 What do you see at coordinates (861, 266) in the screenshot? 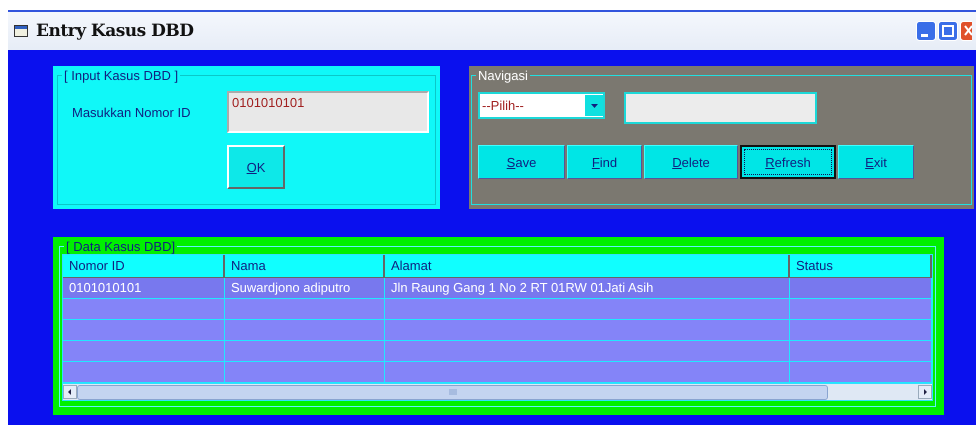
I see `column-header: Status` at bounding box center [861, 266].